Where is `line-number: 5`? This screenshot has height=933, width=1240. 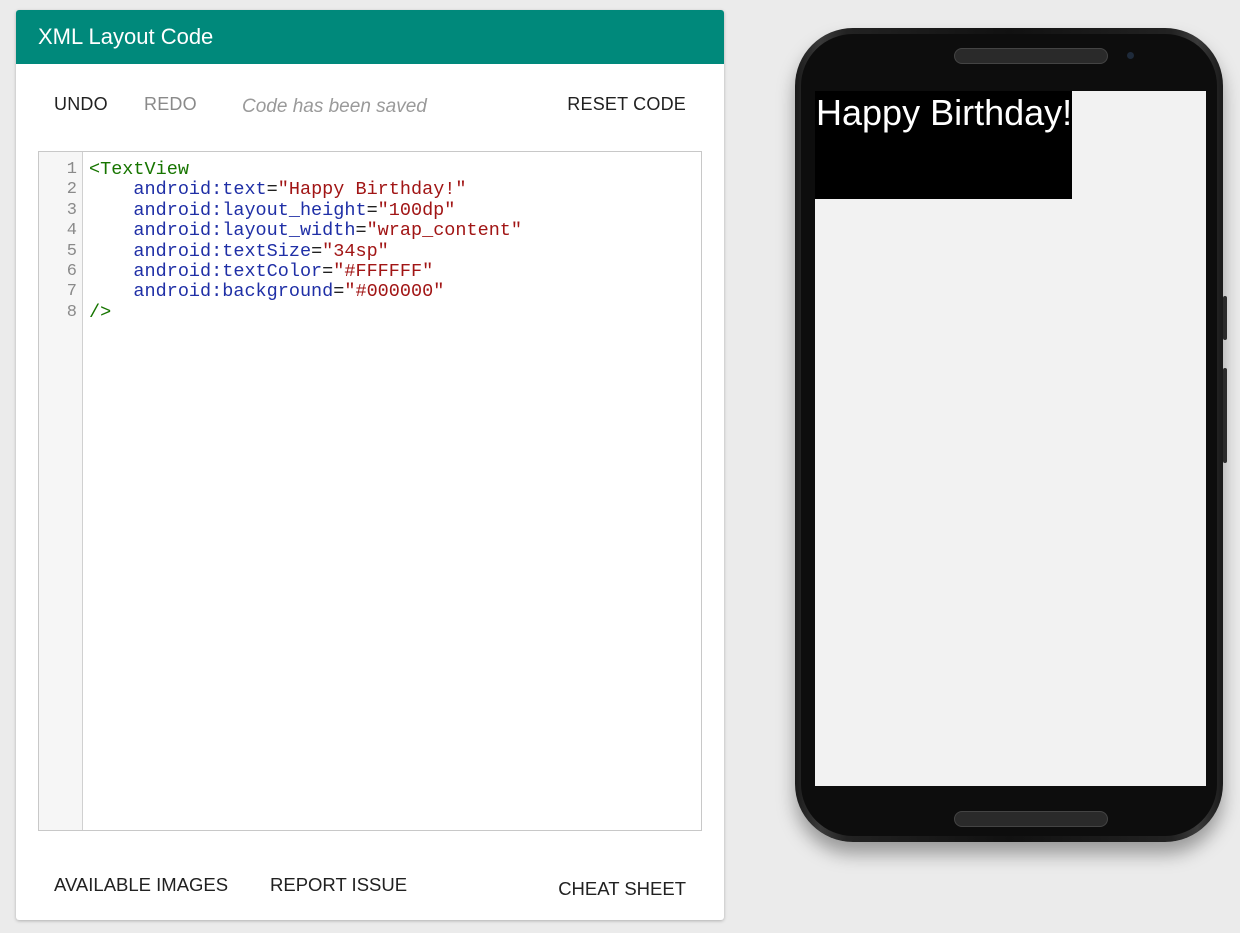 line-number: 5 is located at coordinates (71, 251).